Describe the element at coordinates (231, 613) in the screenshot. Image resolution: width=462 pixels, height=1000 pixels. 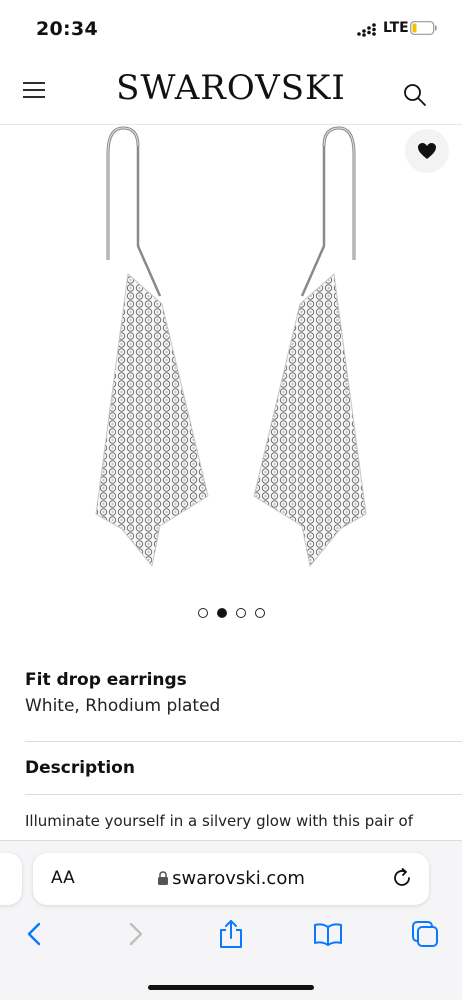
I see `gallery-pagination` at that location.